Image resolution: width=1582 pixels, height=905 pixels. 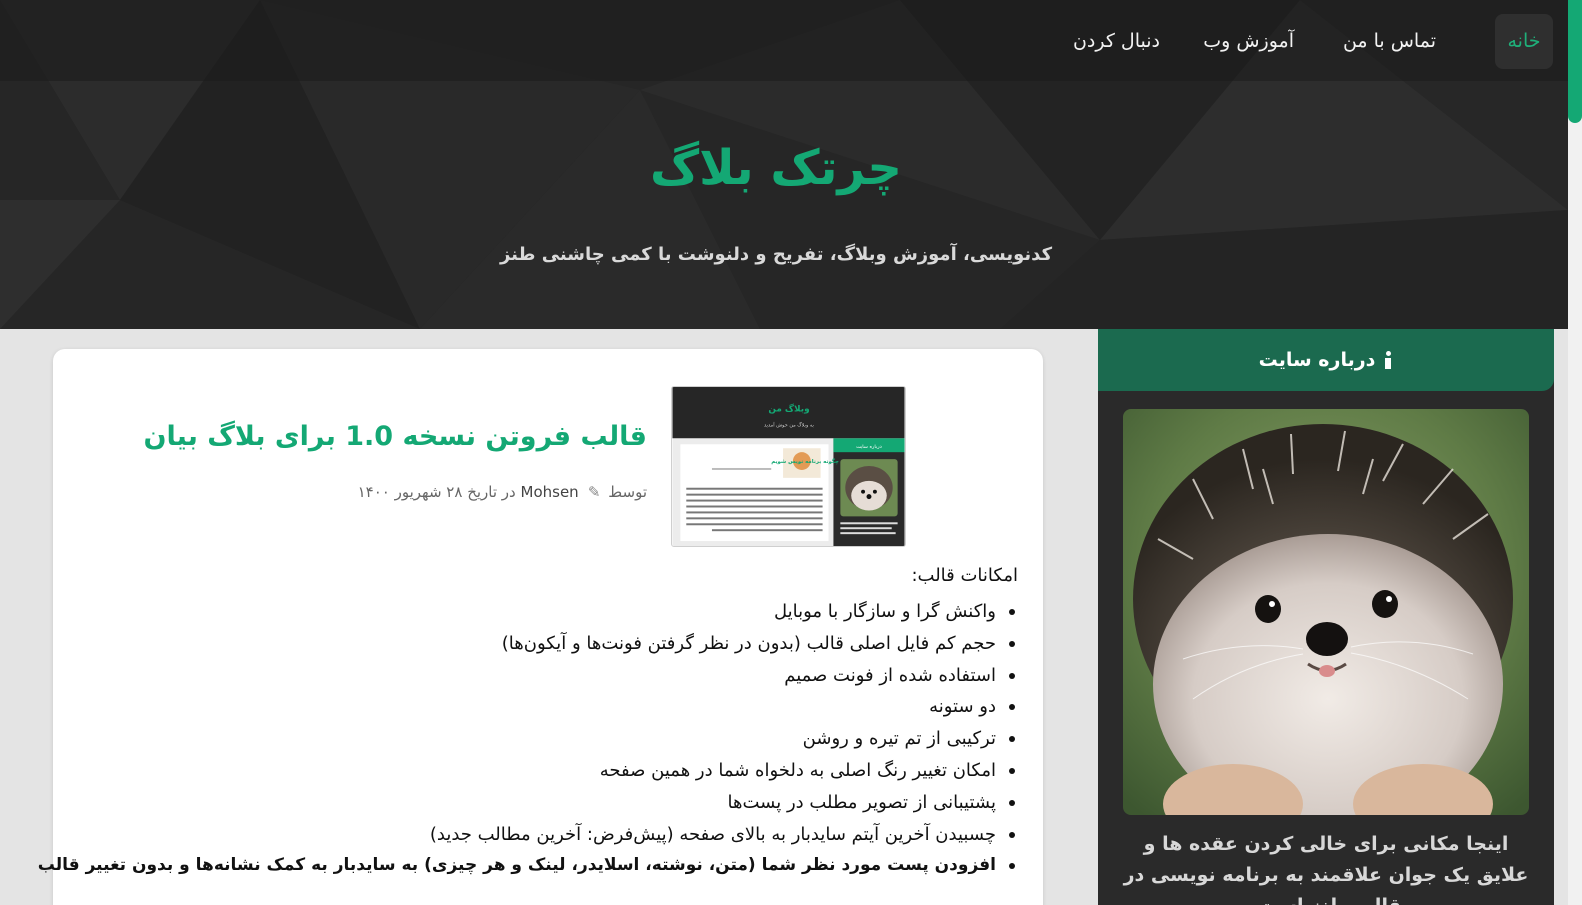 What do you see at coordinates (550, 492) in the screenshot?
I see `post-author: Mohsen` at bounding box center [550, 492].